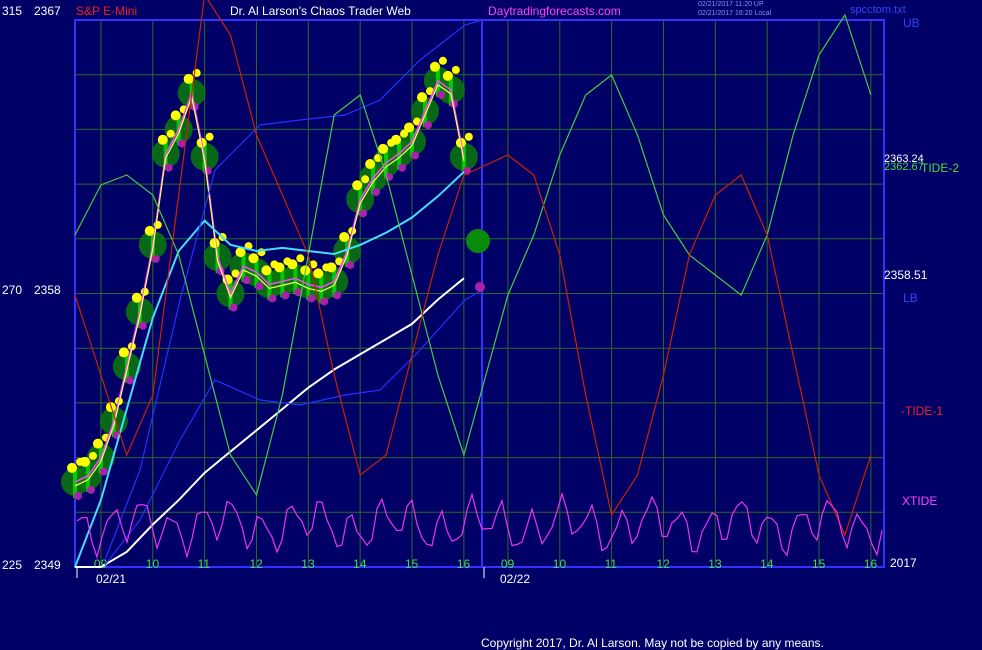 The image size is (982, 650). What do you see at coordinates (731, 4) in the screenshot?
I see `timestamp-1: 02/21/2017 11:20 UP` at bounding box center [731, 4].